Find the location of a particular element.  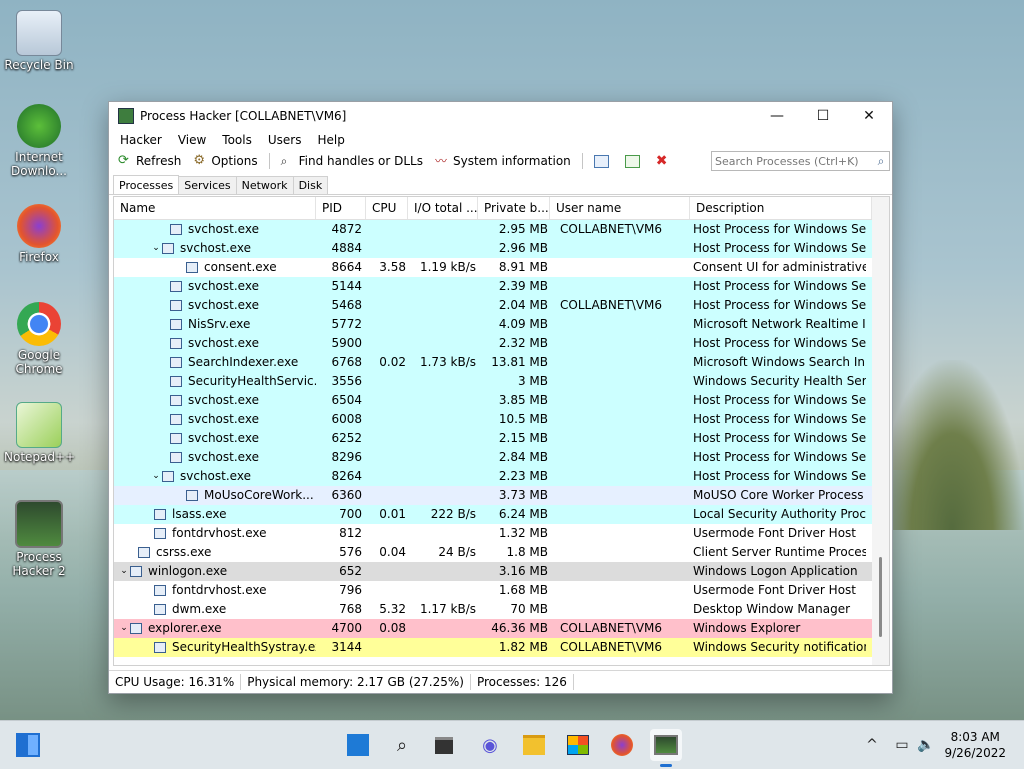

menu-hacker: Hacker is located at coordinates (141, 140).